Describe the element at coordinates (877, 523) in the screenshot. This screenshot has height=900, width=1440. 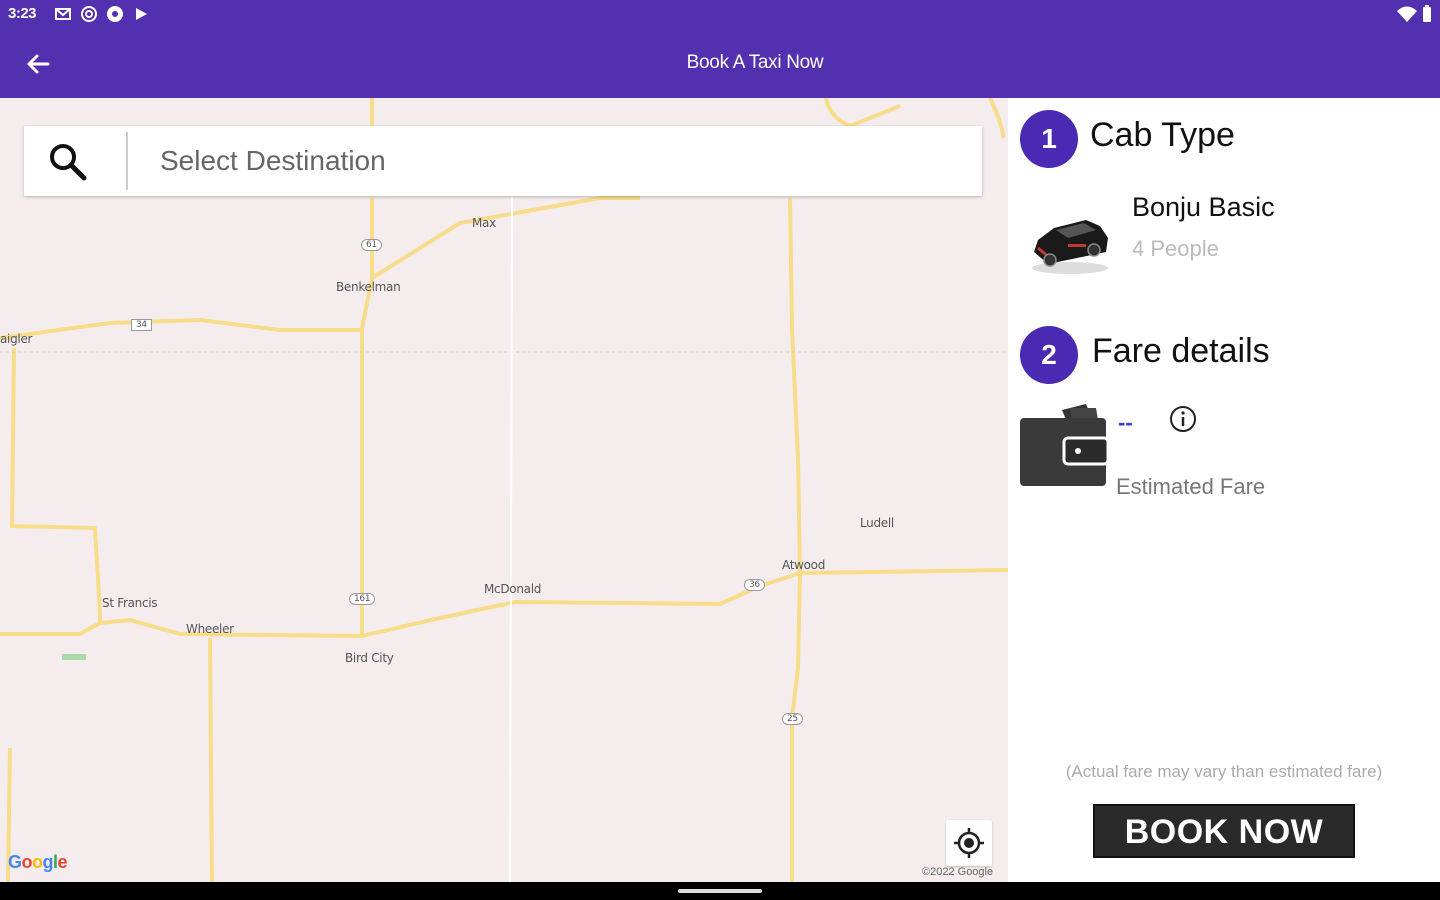
I see `map-label-ludell: Ludell` at that location.